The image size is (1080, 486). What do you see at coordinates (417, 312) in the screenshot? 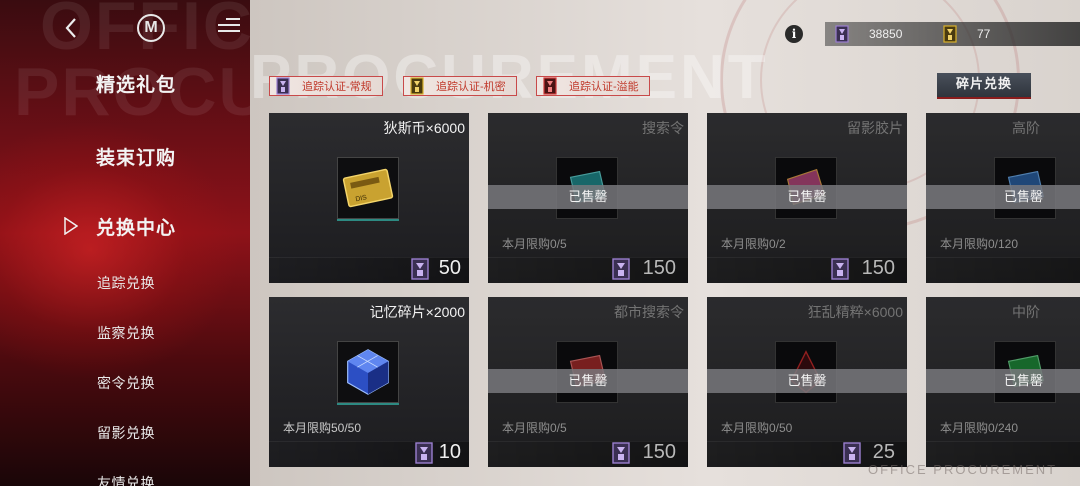
I see `card-title: 记忆碎片×2000` at bounding box center [417, 312].